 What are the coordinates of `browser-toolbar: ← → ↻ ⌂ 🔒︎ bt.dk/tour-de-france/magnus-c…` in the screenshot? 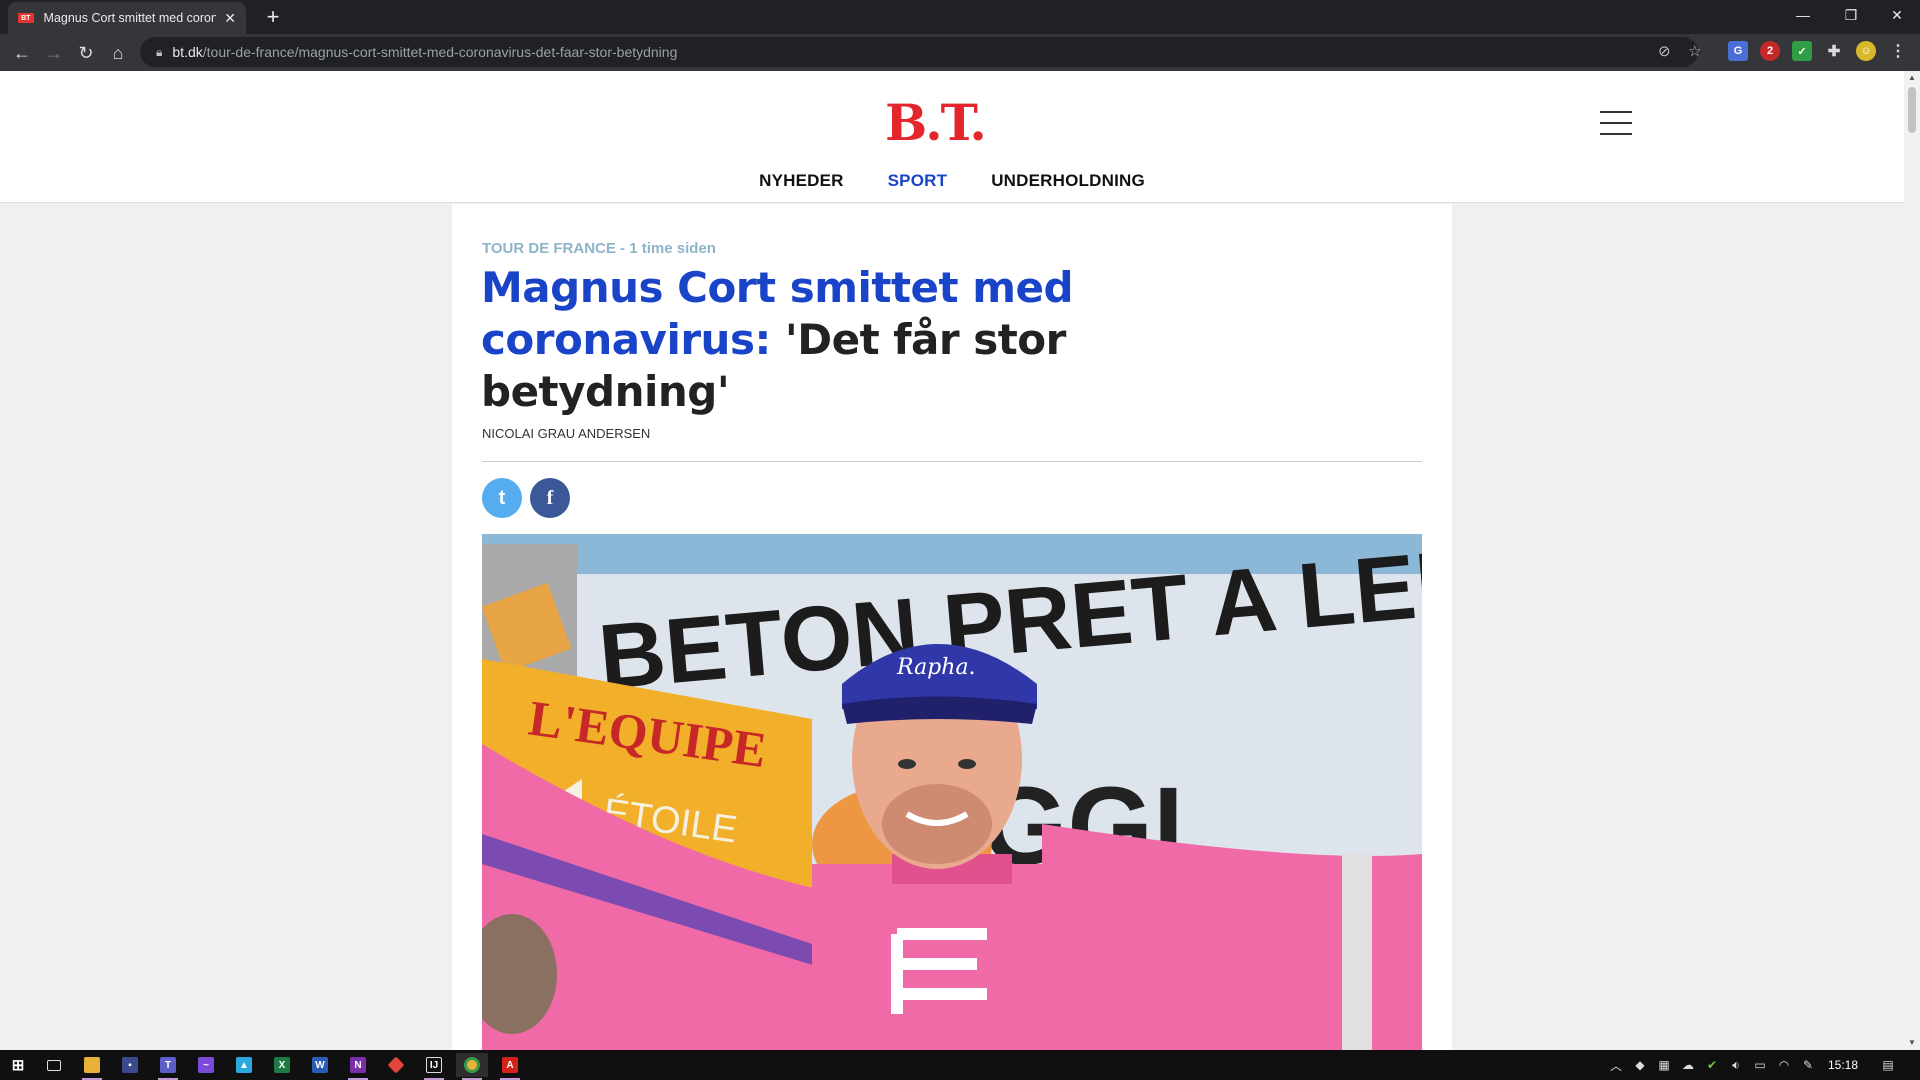 It's located at (960, 52).